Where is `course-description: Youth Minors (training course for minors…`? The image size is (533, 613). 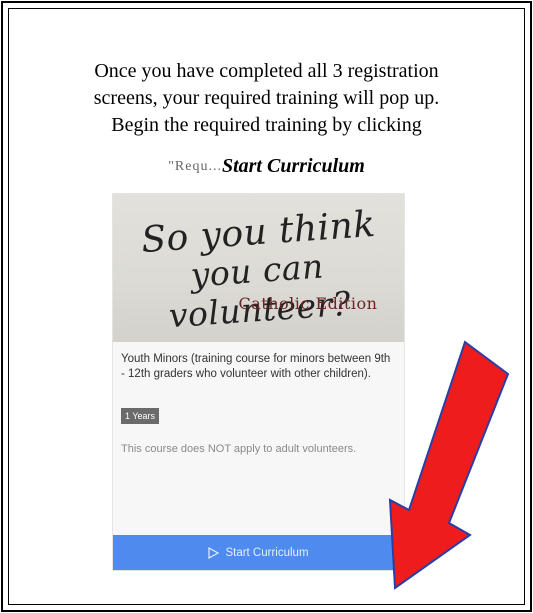 course-description: Youth Minors (training course for minors… is located at coordinates (256, 366).